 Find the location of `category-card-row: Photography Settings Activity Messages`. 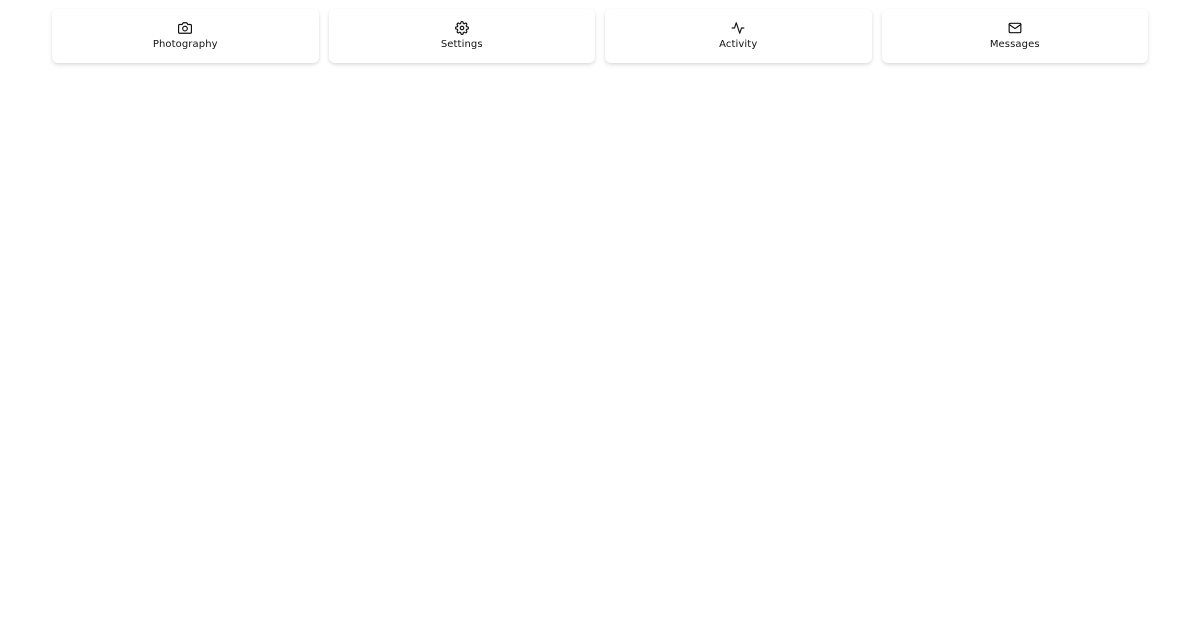

category-card-row: Photography Settings Activity Messages is located at coordinates (600, 36).